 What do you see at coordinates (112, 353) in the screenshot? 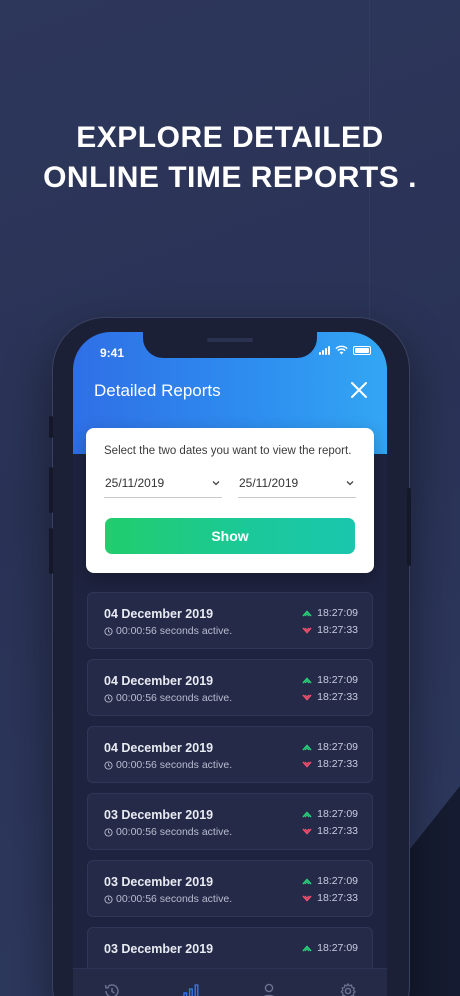
I see `status-time: 9:41` at bounding box center [112, 353].